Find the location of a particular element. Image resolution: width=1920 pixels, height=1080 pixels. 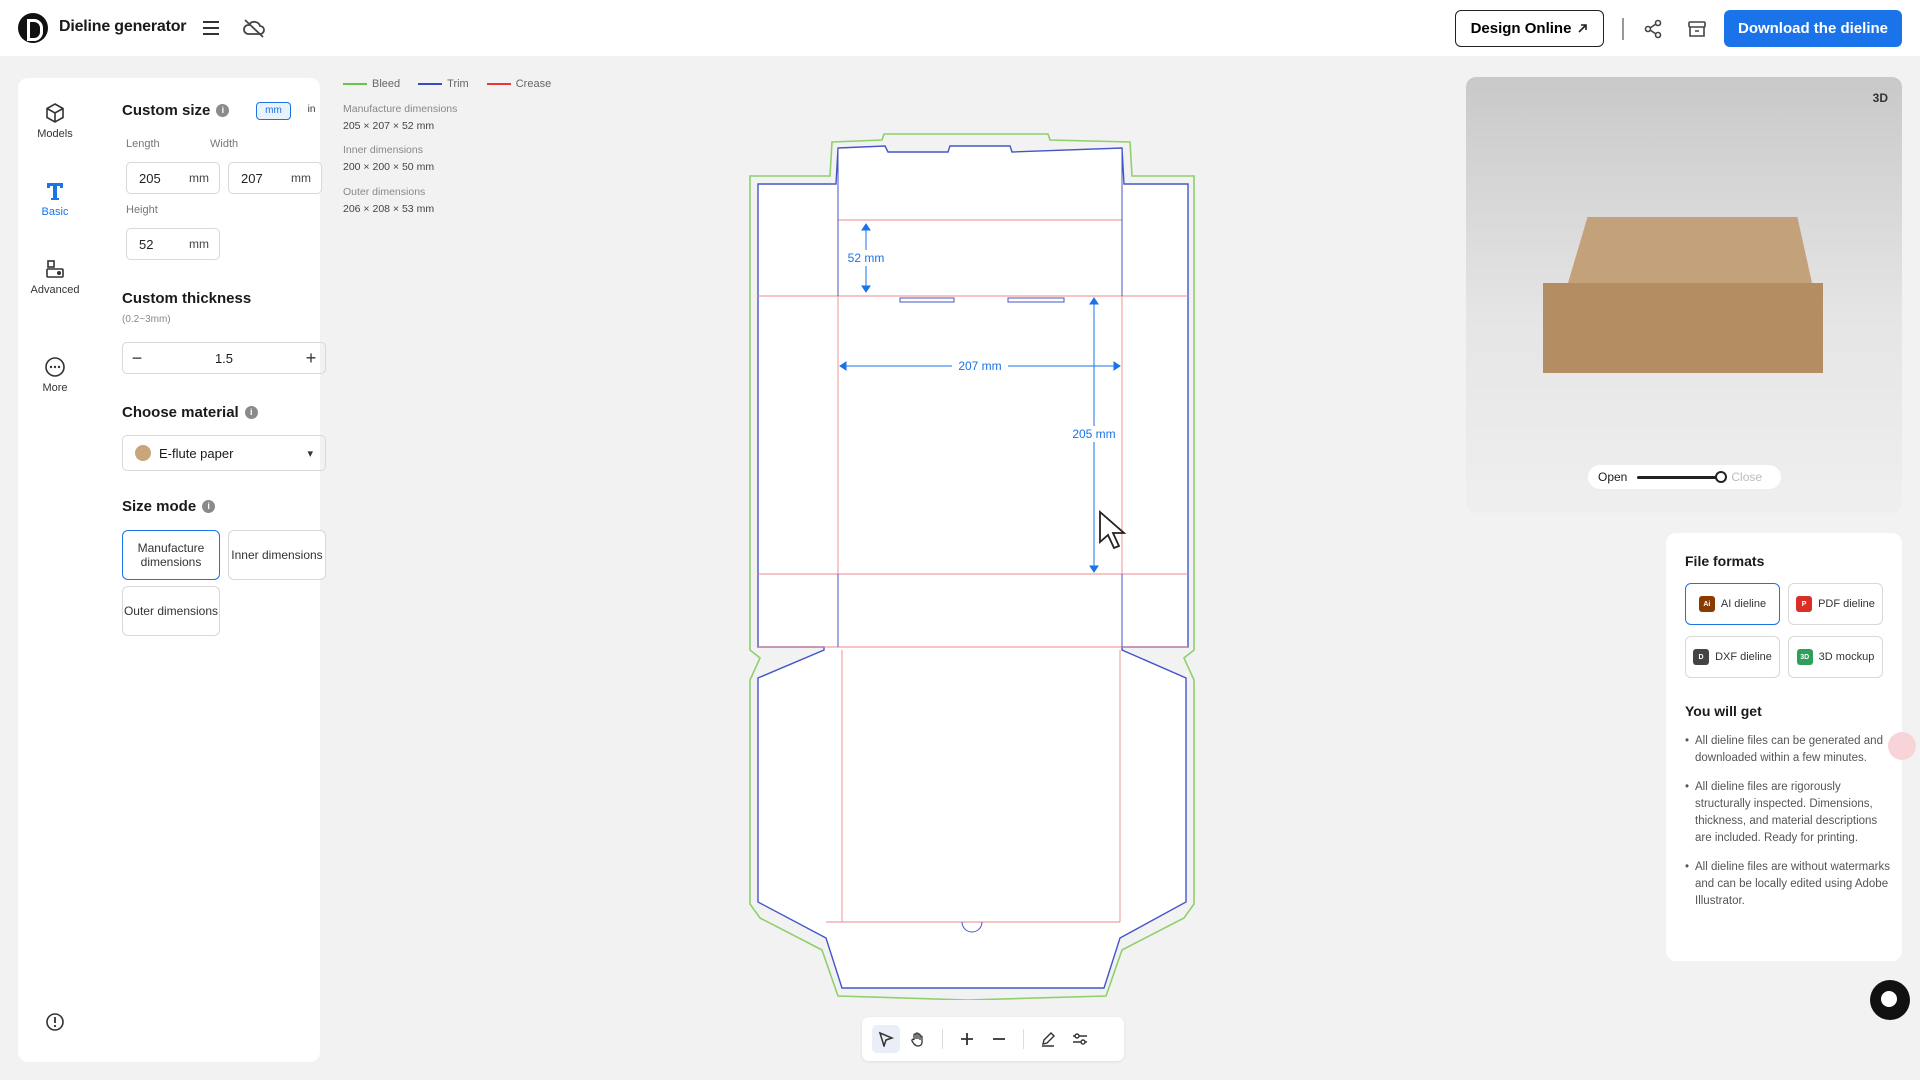

3d-mockup-button: 3D 3D mockup is located at coordinates (1835, 657).